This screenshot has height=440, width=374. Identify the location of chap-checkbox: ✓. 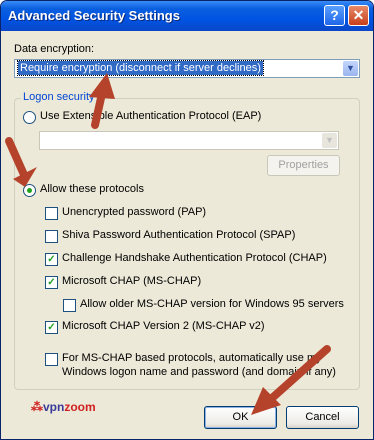
(51, 259).